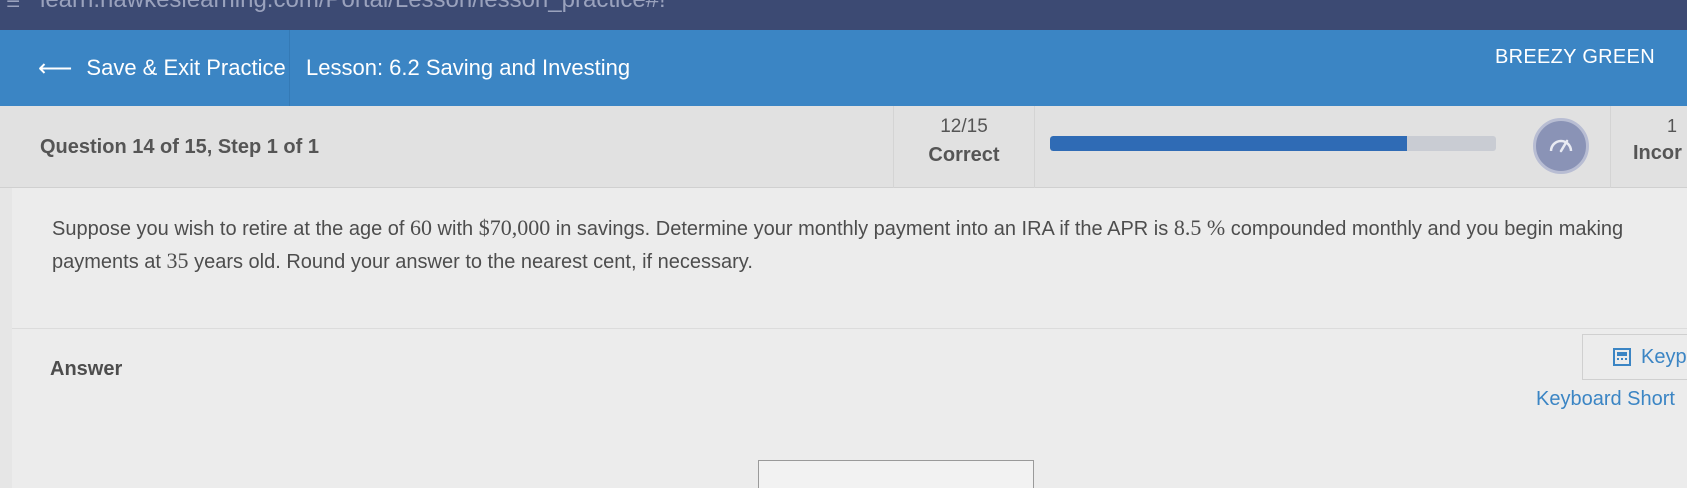 Image resolution: width=1687 pixels, height=488 pixels. I want to click on question-start-age: 35, so click(177, 260).